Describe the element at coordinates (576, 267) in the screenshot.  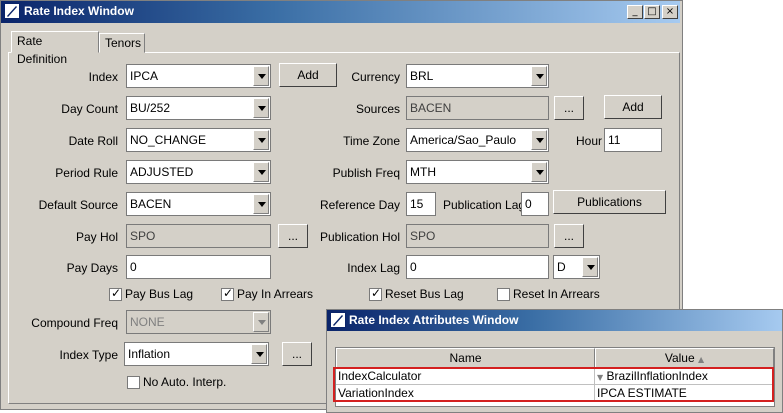
I see `index-lag-unit-combo: D` at that location.